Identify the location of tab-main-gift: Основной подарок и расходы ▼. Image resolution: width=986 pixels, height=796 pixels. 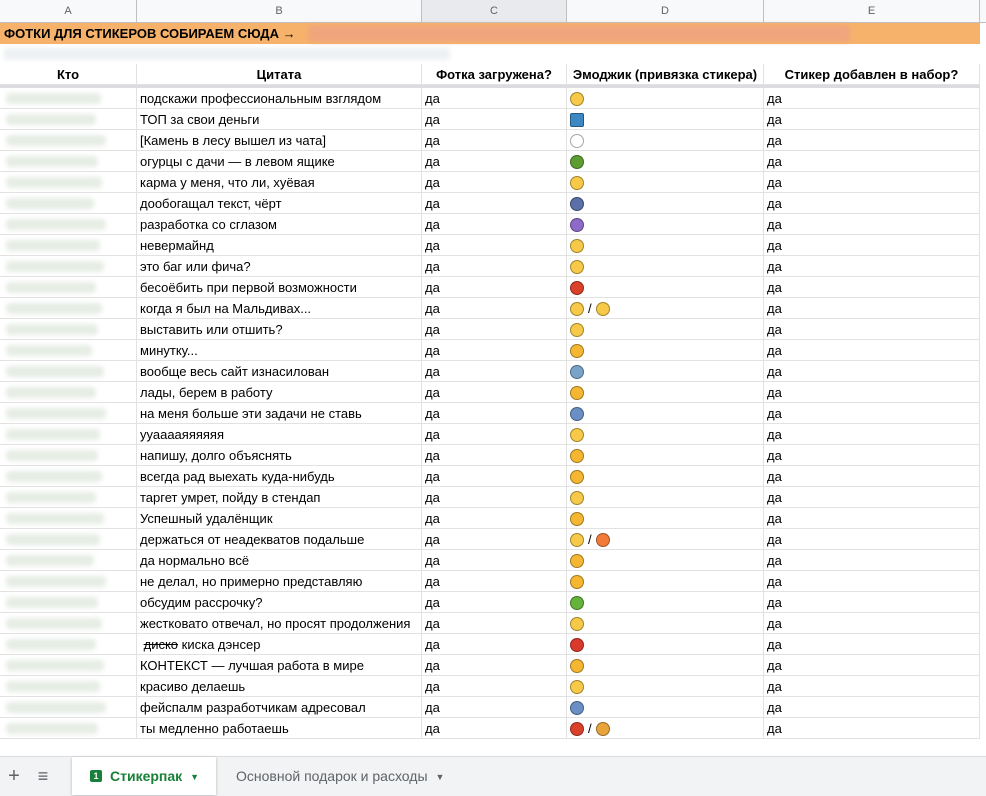
(353, 776).